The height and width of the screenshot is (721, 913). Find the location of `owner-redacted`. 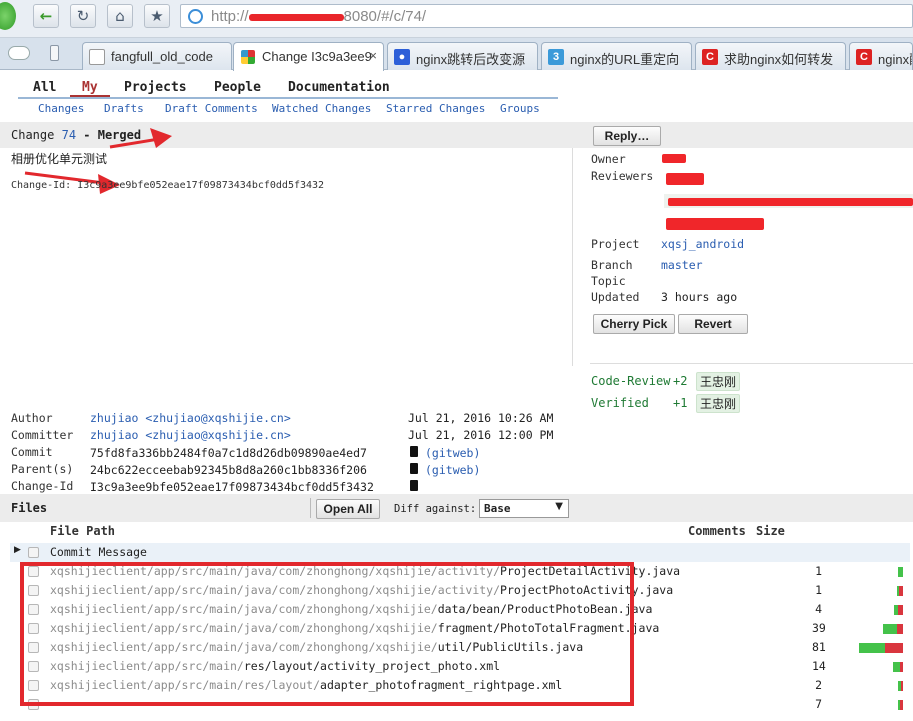

owner-redacted is located at coordinates (674, 158).